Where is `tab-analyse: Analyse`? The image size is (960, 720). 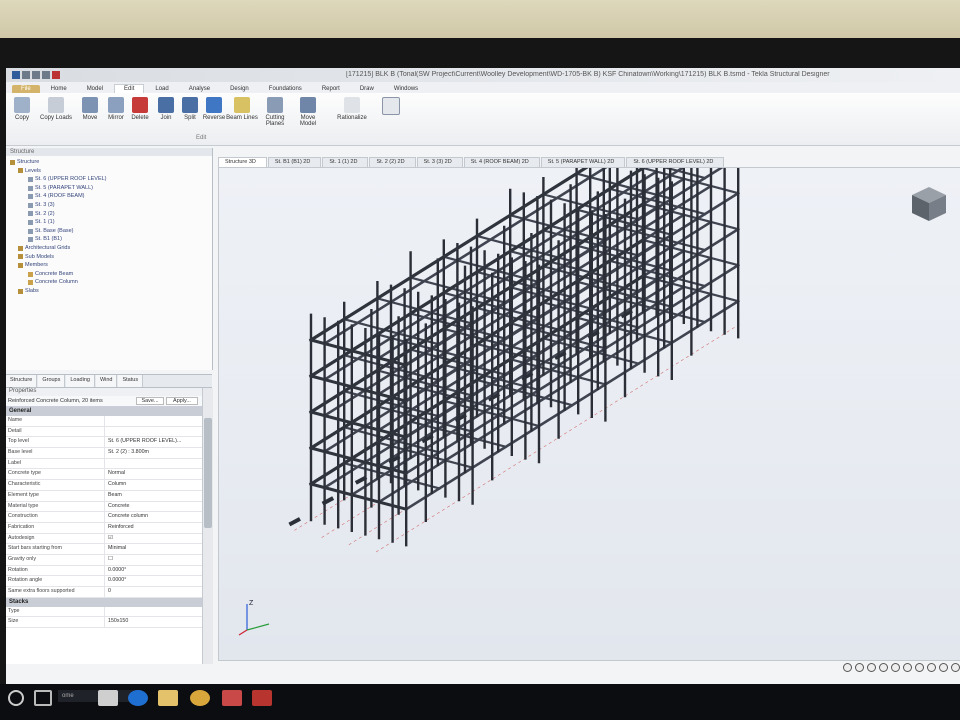
tab-analyse: Analyse is located at coordinates (199, 89).